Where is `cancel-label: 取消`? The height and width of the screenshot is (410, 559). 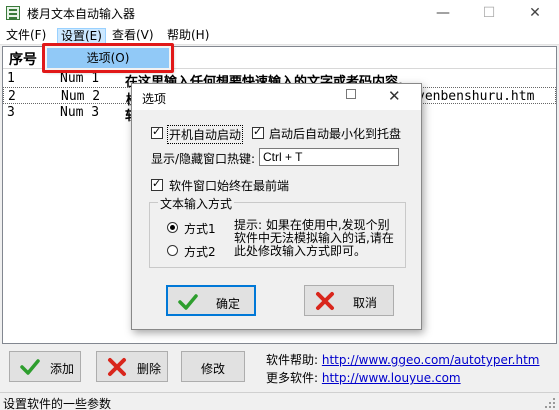
cancel-label: 取消 is located at coordinates (365, 303).